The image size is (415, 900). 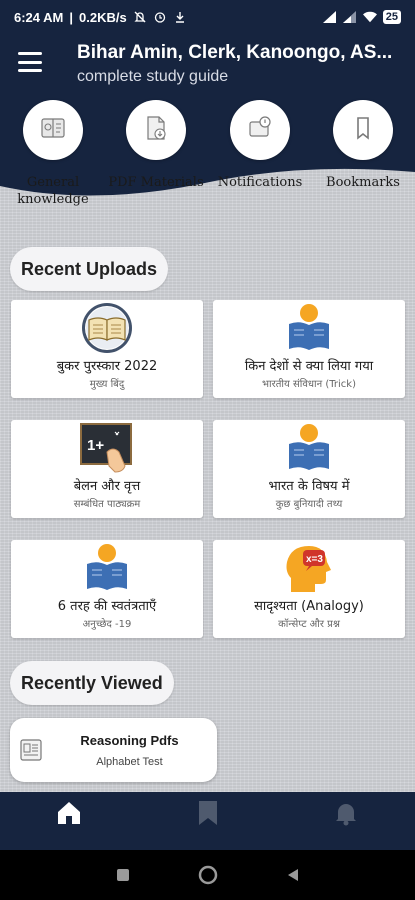 I want to click on wifi-icon, so click(x=369, y=17).